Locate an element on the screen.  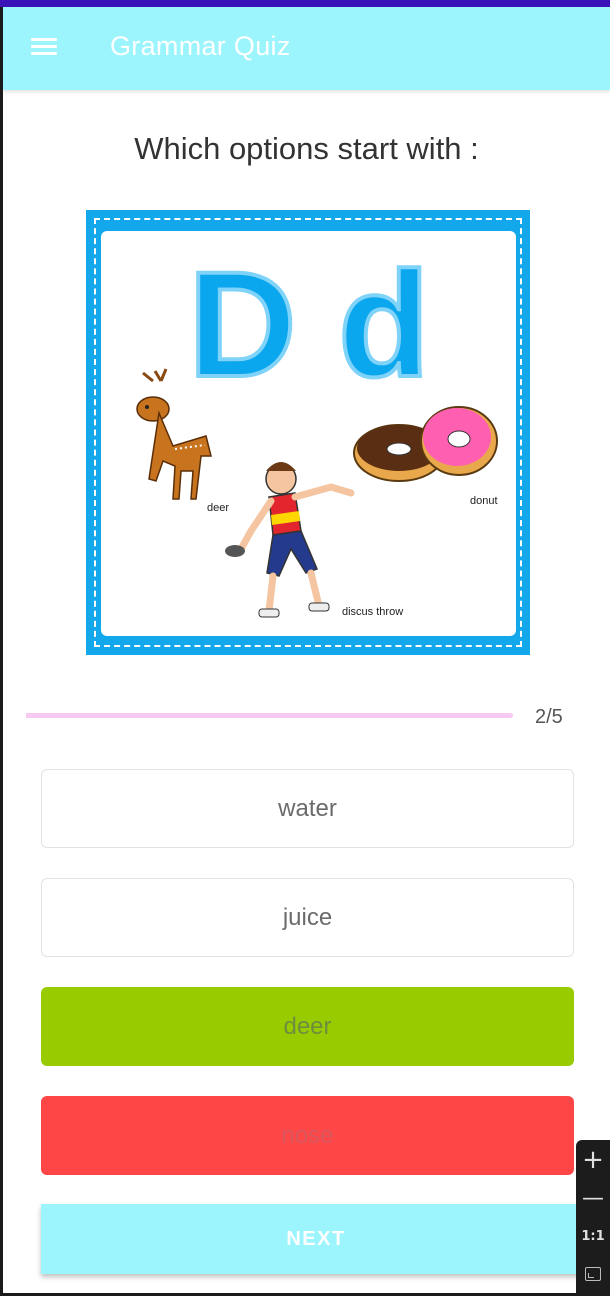
zoom-controls: + — 1:1 is located at coordinates (593, 1218).